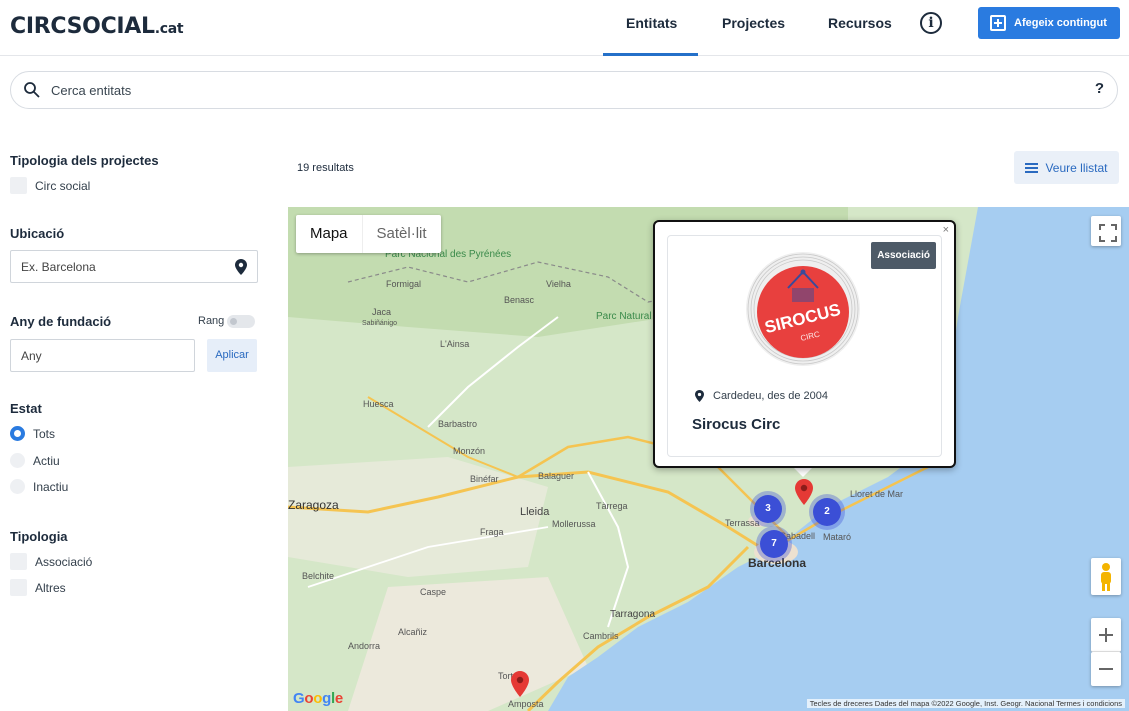  I want to click on map-label-jaca: Jaca, so click(381, 312).